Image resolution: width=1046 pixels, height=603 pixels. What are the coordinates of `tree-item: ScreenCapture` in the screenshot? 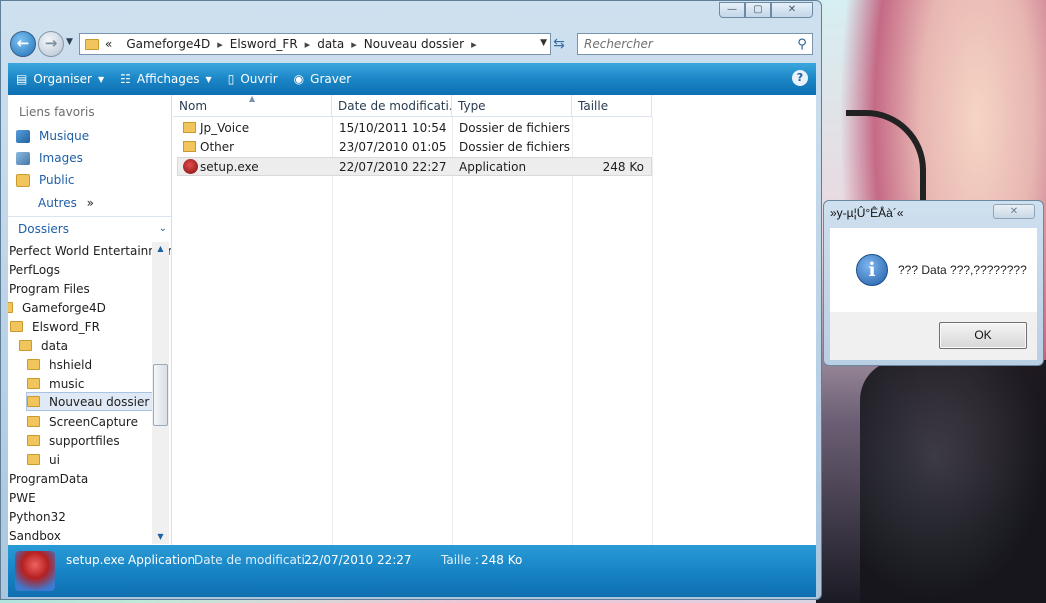 It's located at (82, 421).